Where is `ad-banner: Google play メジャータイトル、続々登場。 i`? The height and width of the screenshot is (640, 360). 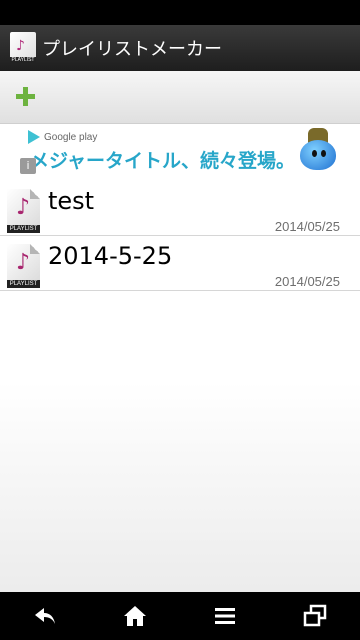
ad-banner: Google play メジャータイトル、続々登場。 i is located at coordinates (180, 149).